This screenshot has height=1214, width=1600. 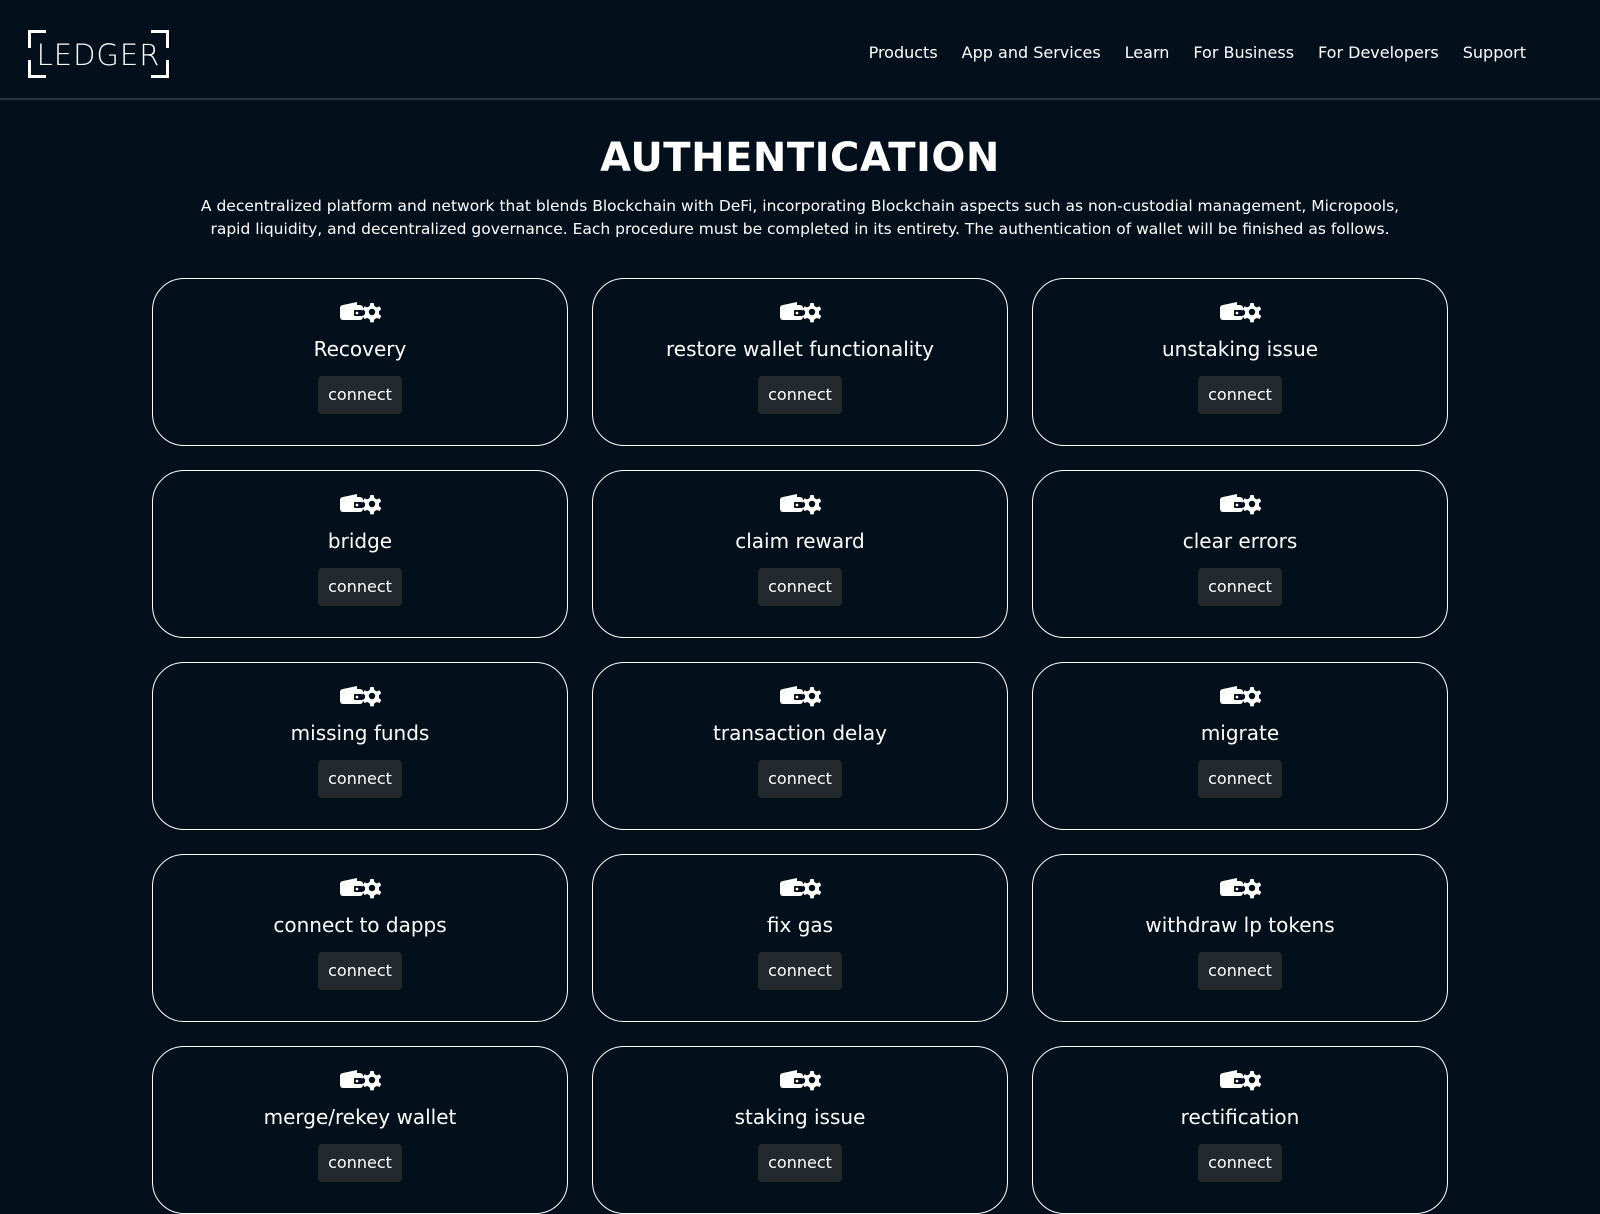 What do you see at coordinates (800, 1130) in the screenshot?
I see `option-card: staking issue connect` at bounding box center [800, 1130].